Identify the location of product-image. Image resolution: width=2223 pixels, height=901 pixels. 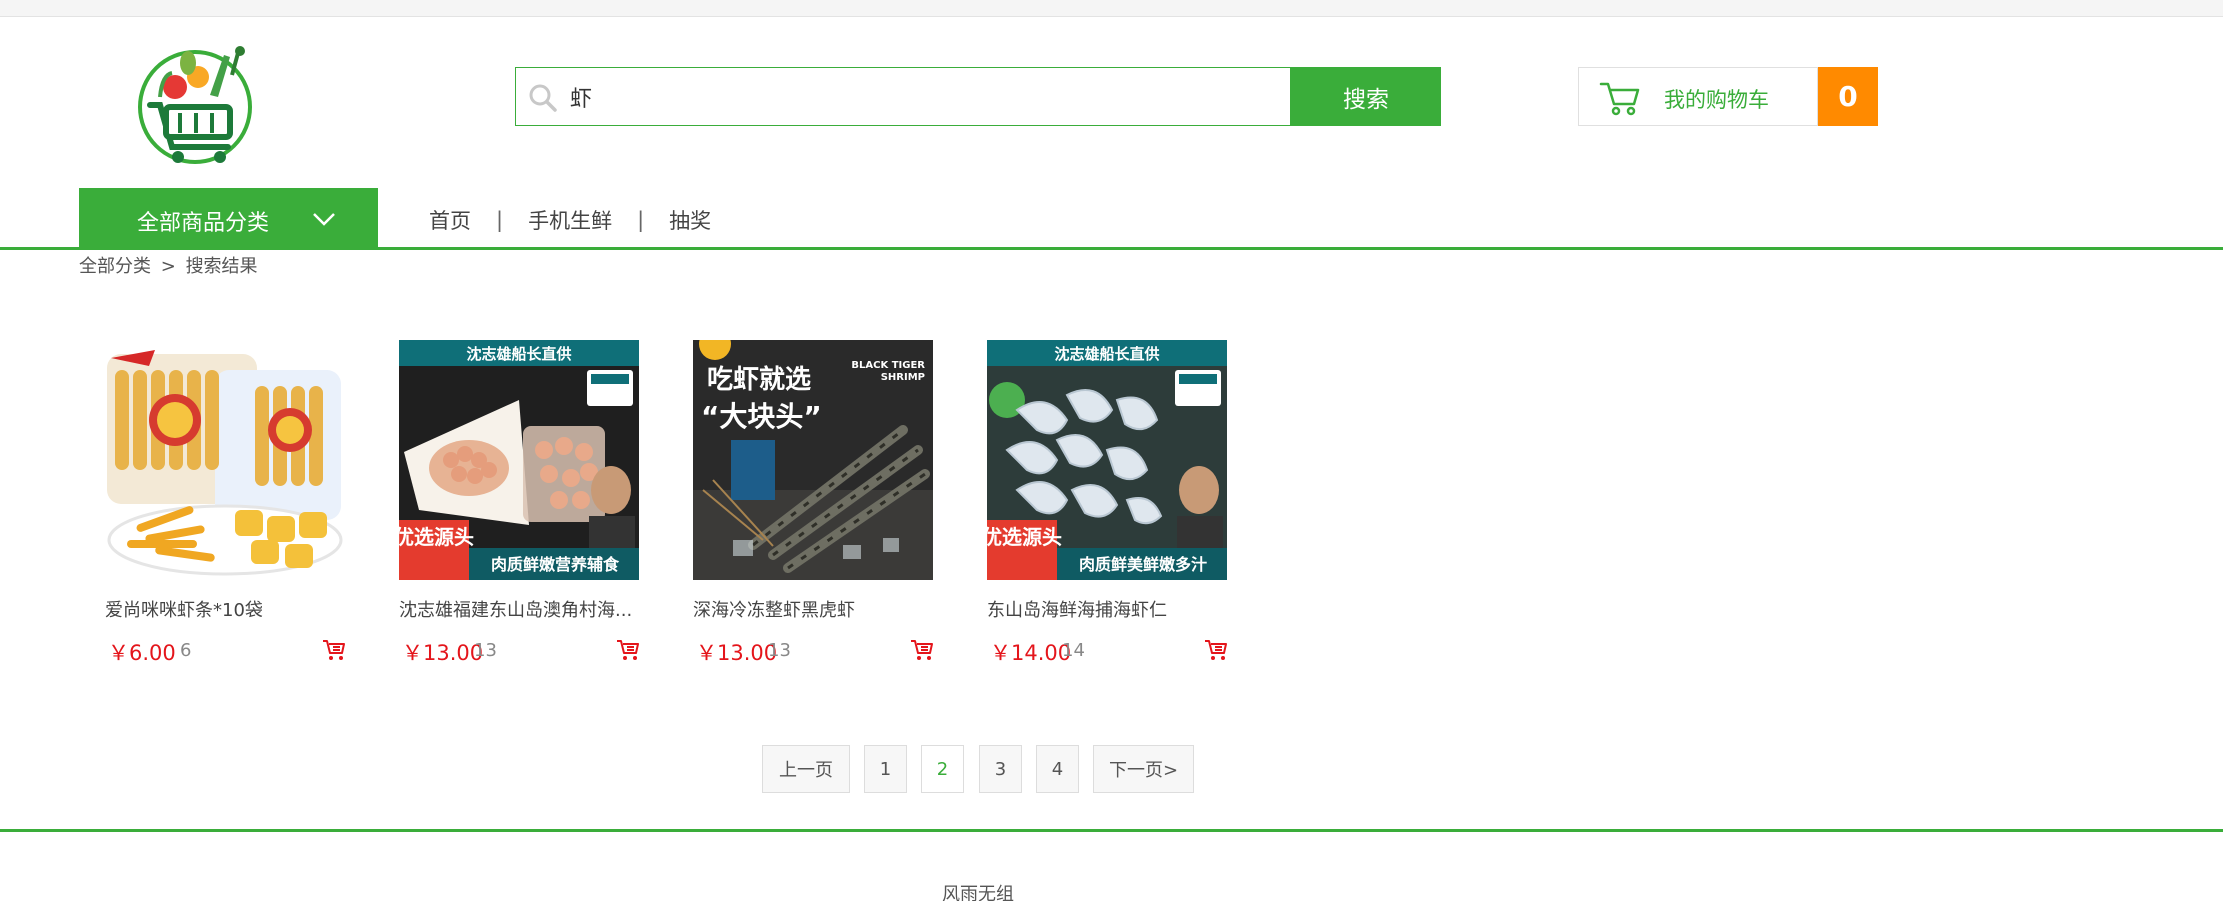
(225, 460).